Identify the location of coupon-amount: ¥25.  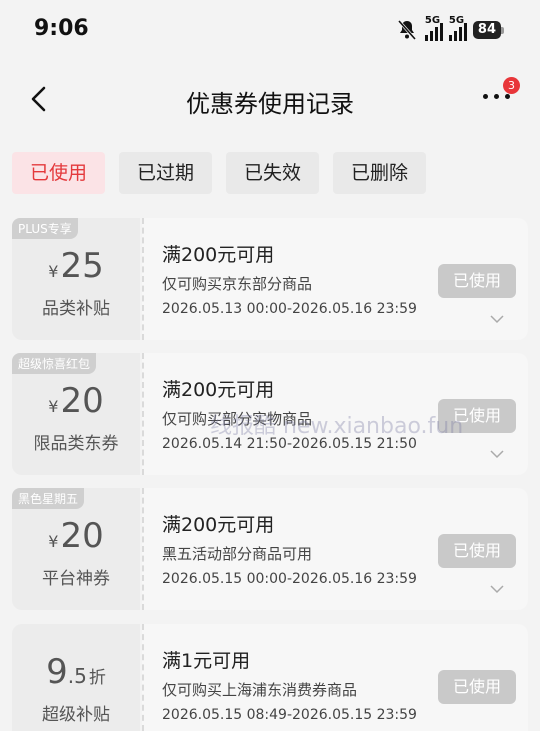
(76, 266).